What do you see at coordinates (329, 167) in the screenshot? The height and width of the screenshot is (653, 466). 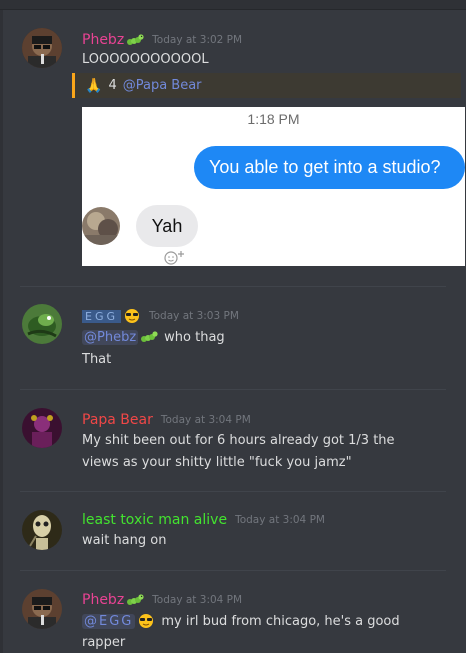 I see `outgoing-bubble: You able to get into a studio?` at bounding box center [329, 167].